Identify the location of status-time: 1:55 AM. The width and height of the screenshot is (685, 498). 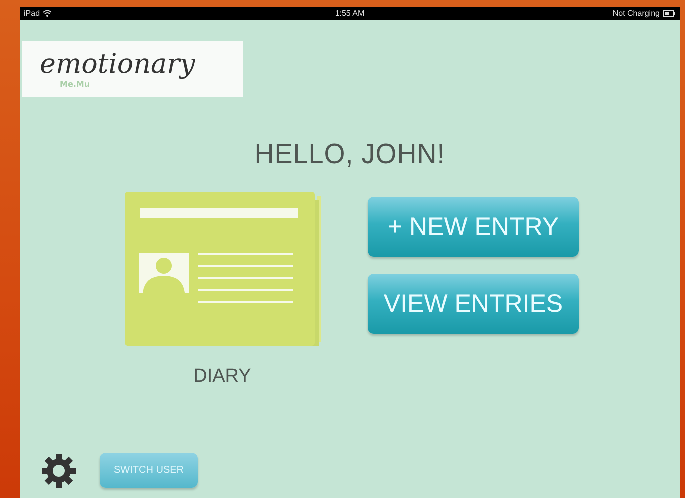
(350, 13).